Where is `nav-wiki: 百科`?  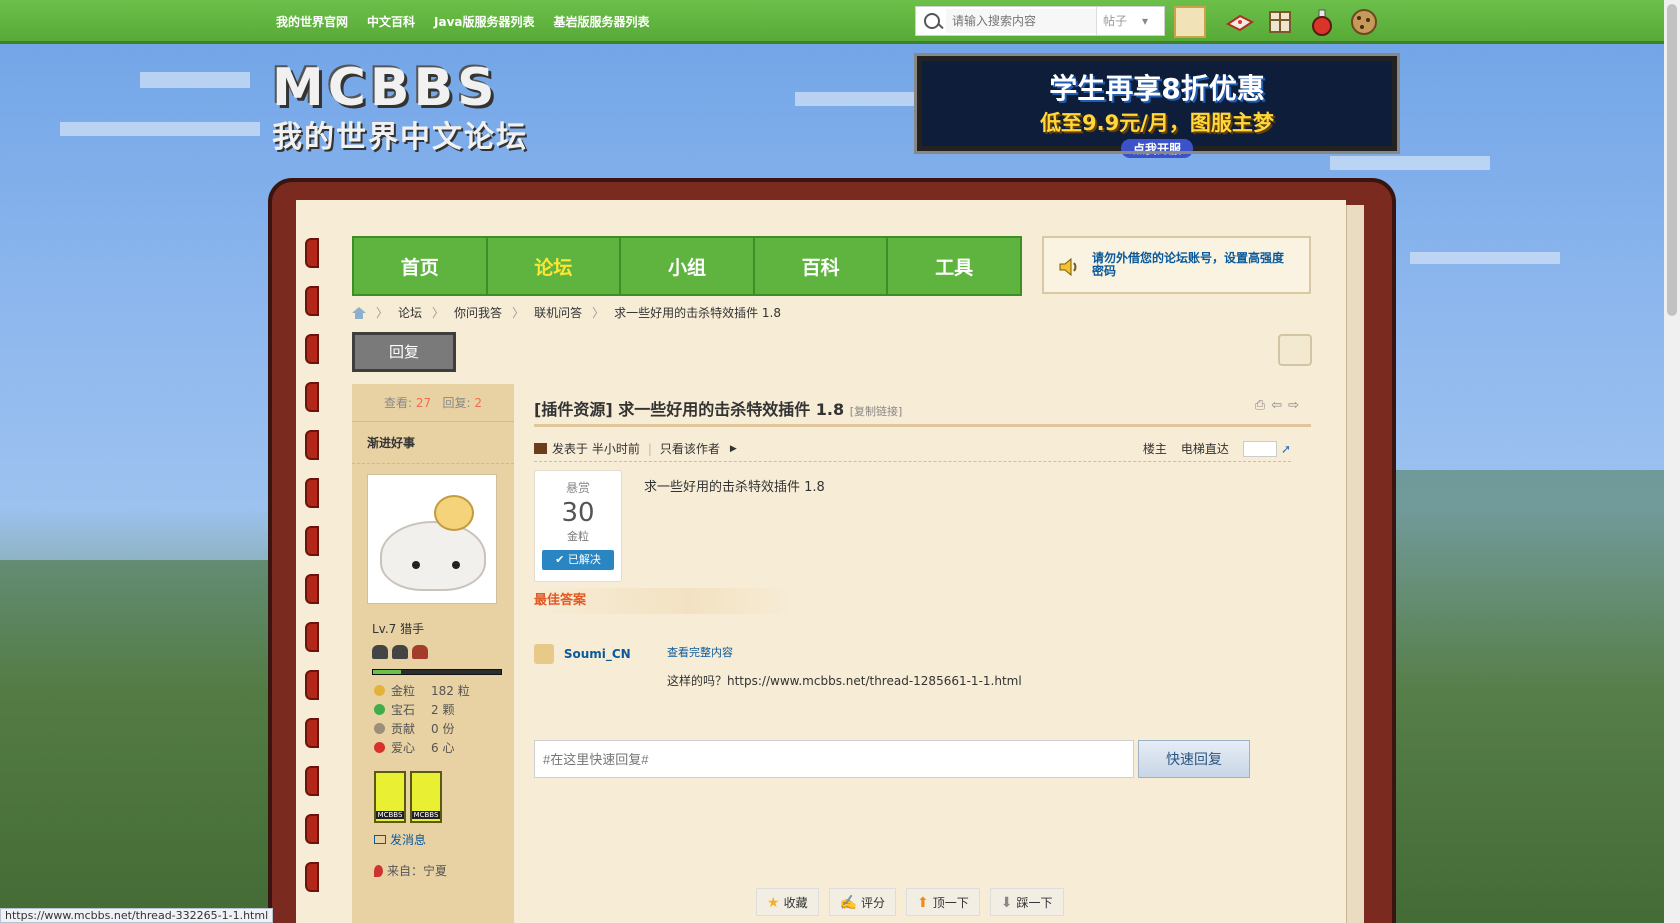
nav-wiki: 百科 is located at coordinates (822, 266).